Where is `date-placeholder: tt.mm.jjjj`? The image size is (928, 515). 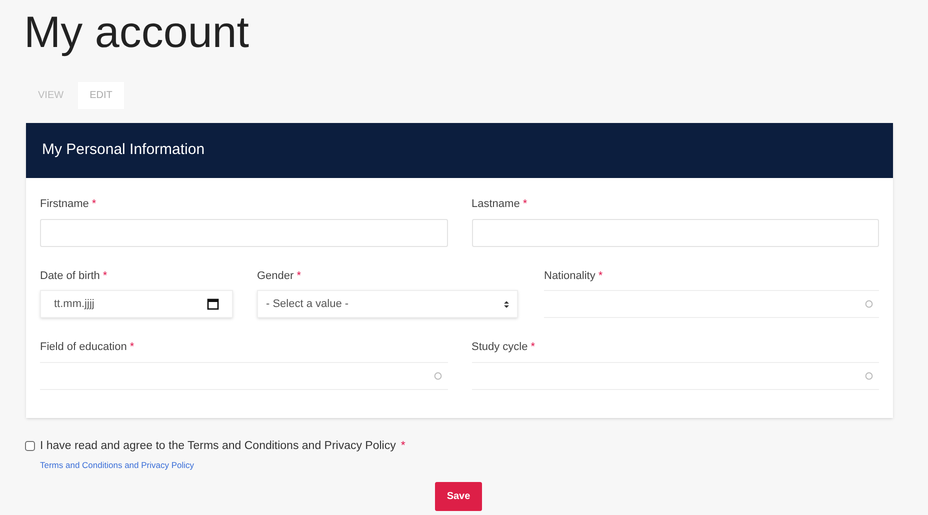
date-placeholder: tt.mm.jjjj is located at coordinates (74, 304).